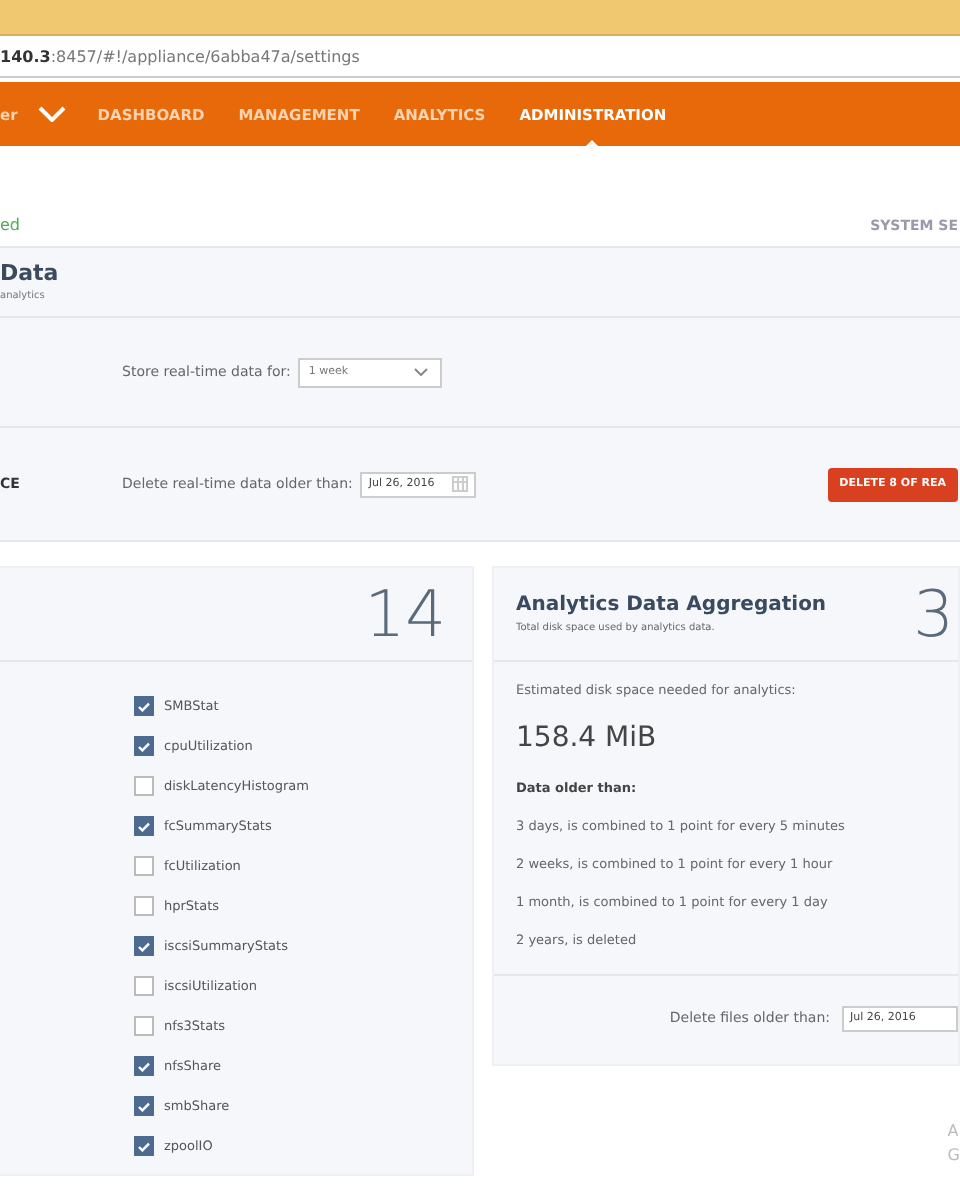 The height and width of the screenshot is (1198, 960). Describe the element at coordinates (10, 225) in the screenshot. I see `status-text: ed` at that location.